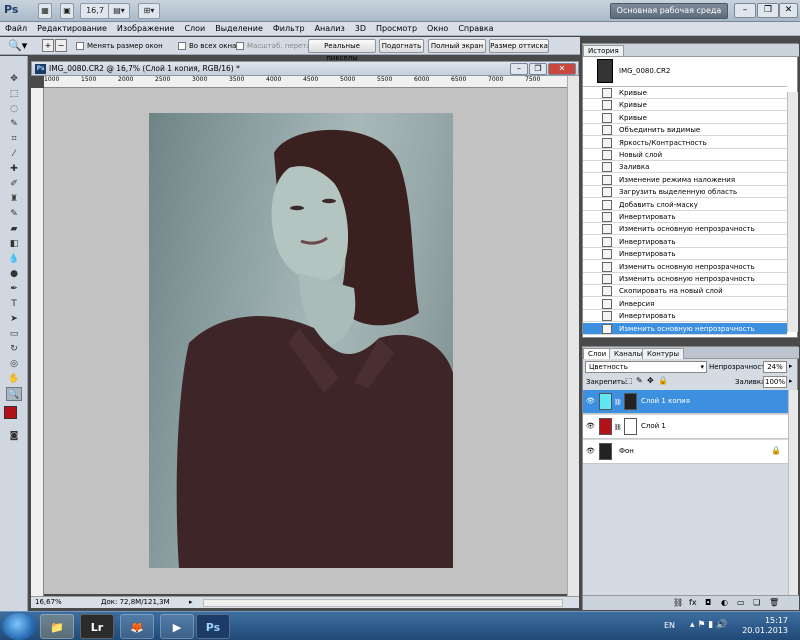  I want to click on 3d-rotate-tool-icon: ↻, so click(14, 349).